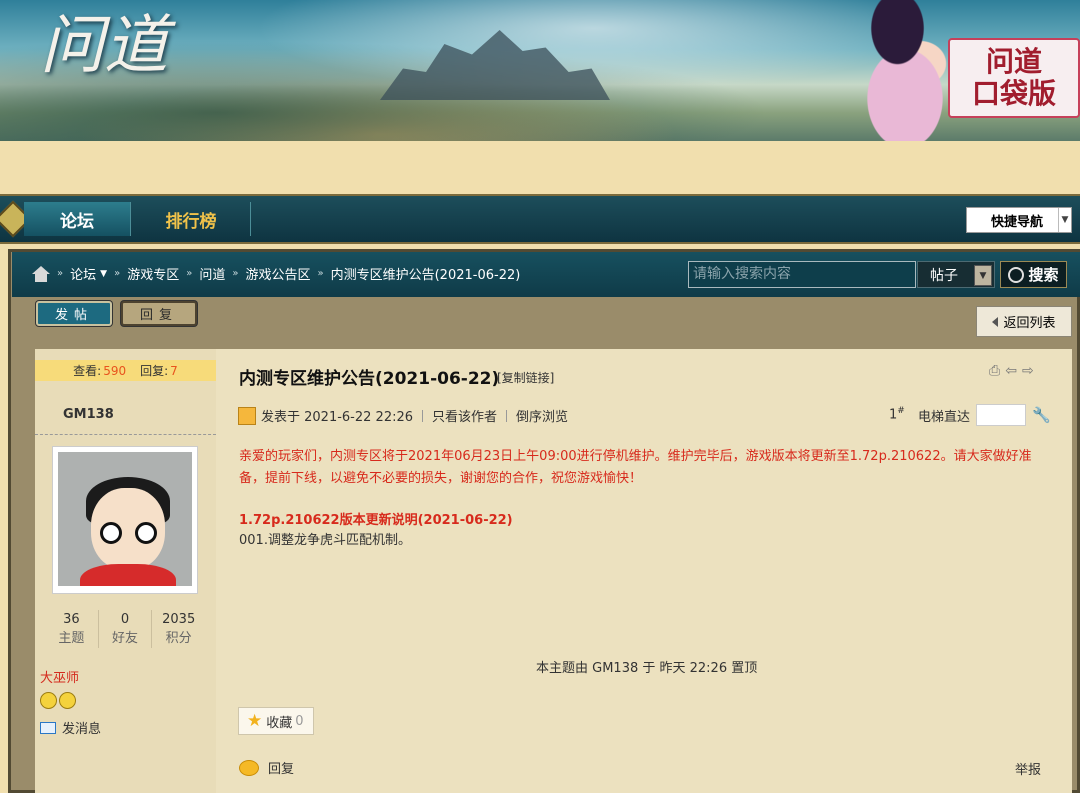  I want to click on search-icon, so click(1016, 274).